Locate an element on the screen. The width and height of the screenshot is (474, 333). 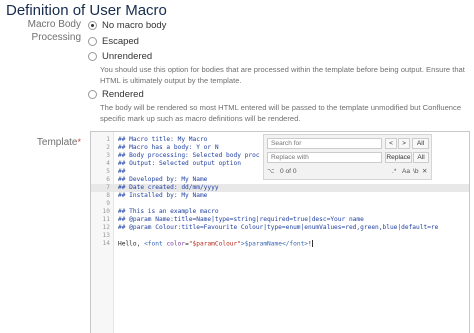
replace-all-button: All is located at coordinates (421, 157).